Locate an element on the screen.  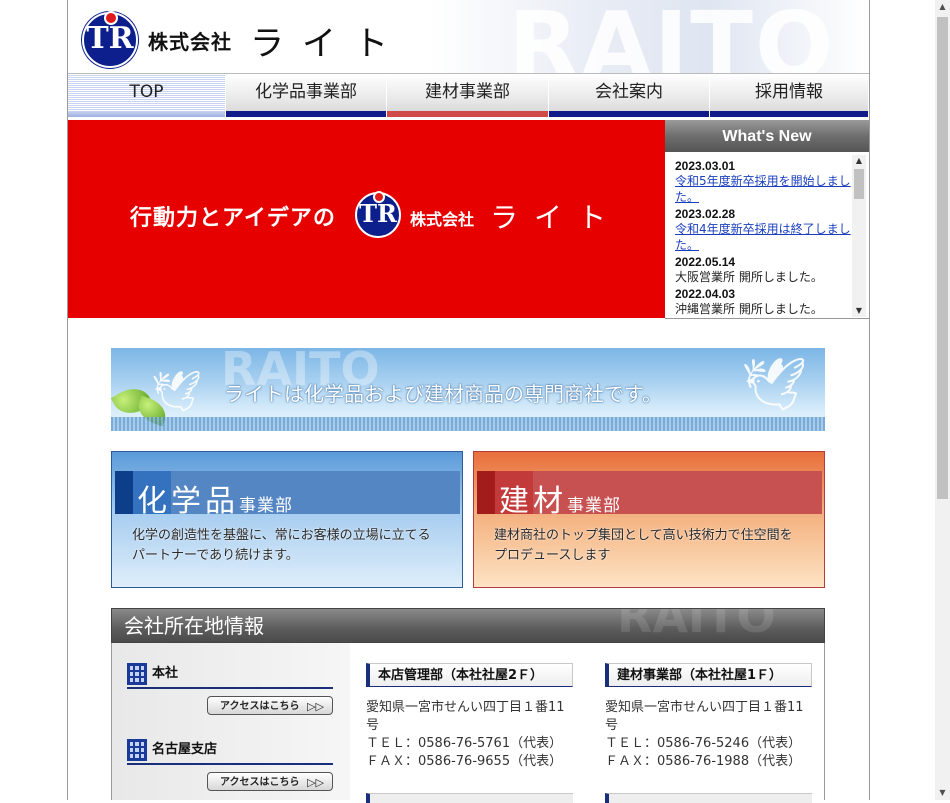
hero-logo: TR is located at coordinates (378, 214).